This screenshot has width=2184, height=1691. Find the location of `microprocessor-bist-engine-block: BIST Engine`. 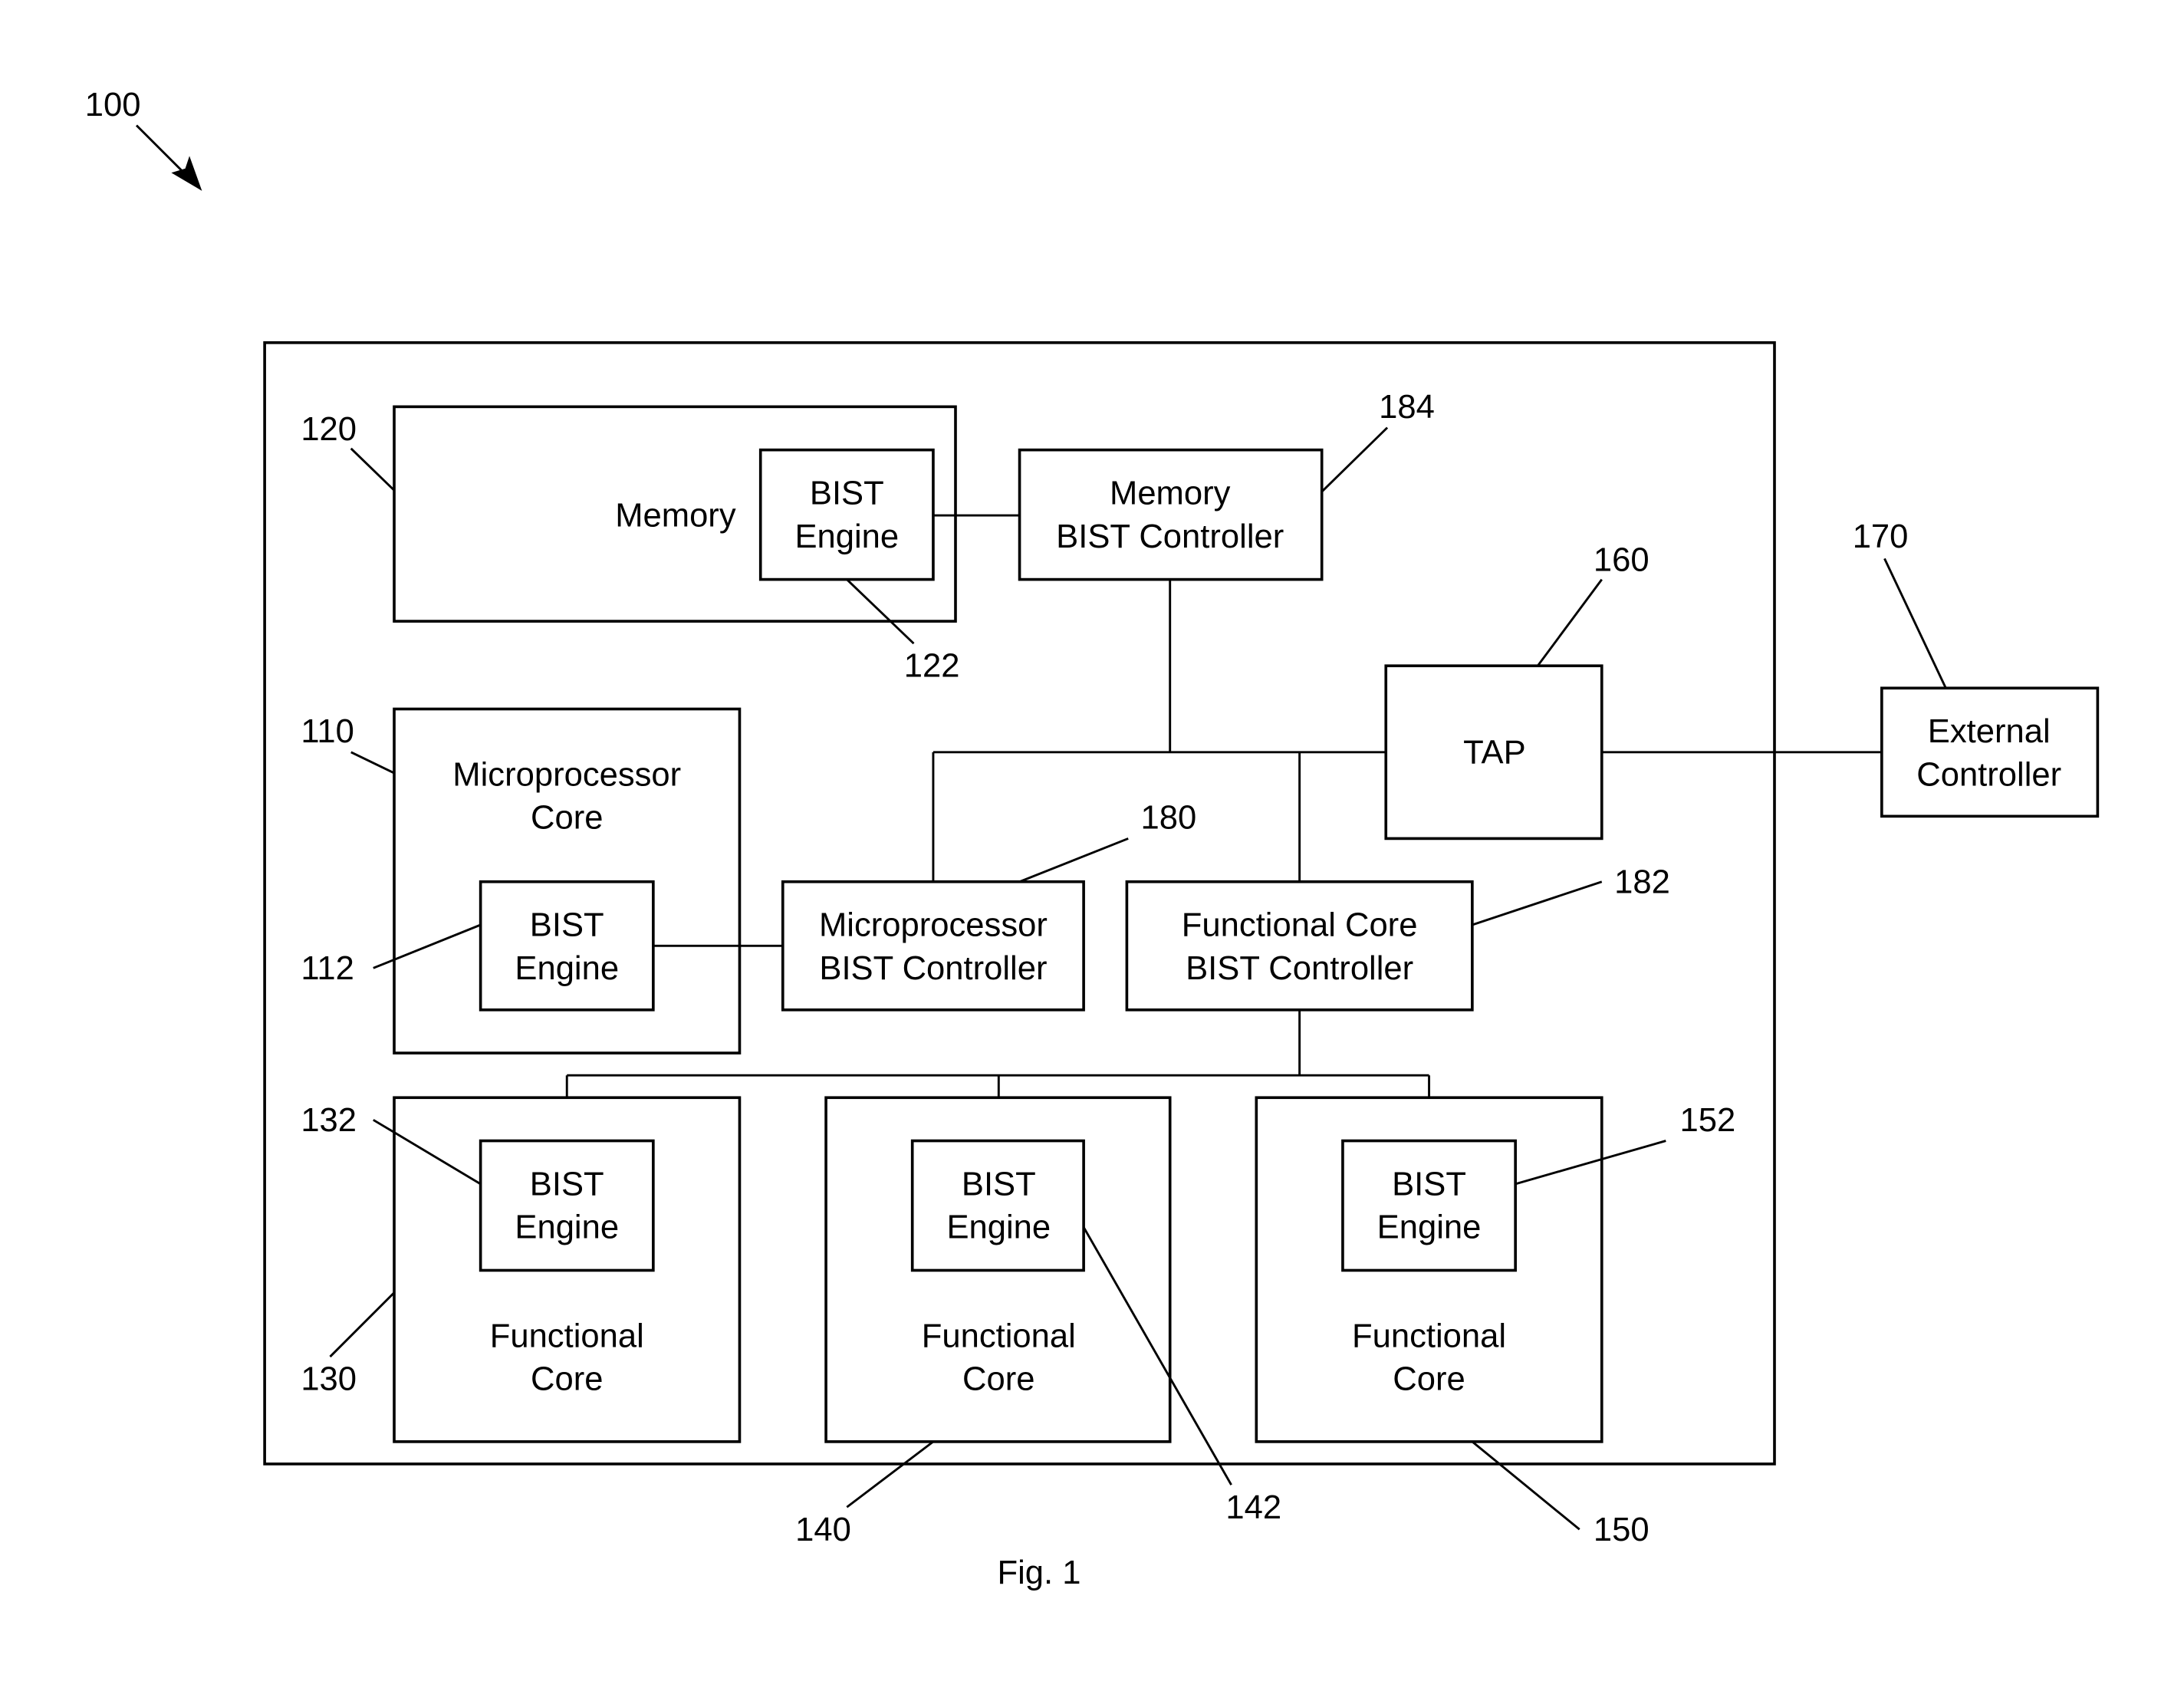

microprocessor-bist-engine-block: BIST Engine is located at coordinates (567, 946).